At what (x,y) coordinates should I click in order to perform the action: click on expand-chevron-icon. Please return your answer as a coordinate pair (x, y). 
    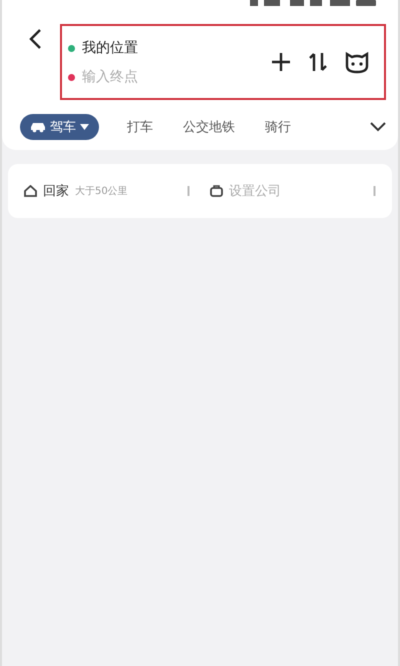
    Looking at the image, I should click on (378, 127).